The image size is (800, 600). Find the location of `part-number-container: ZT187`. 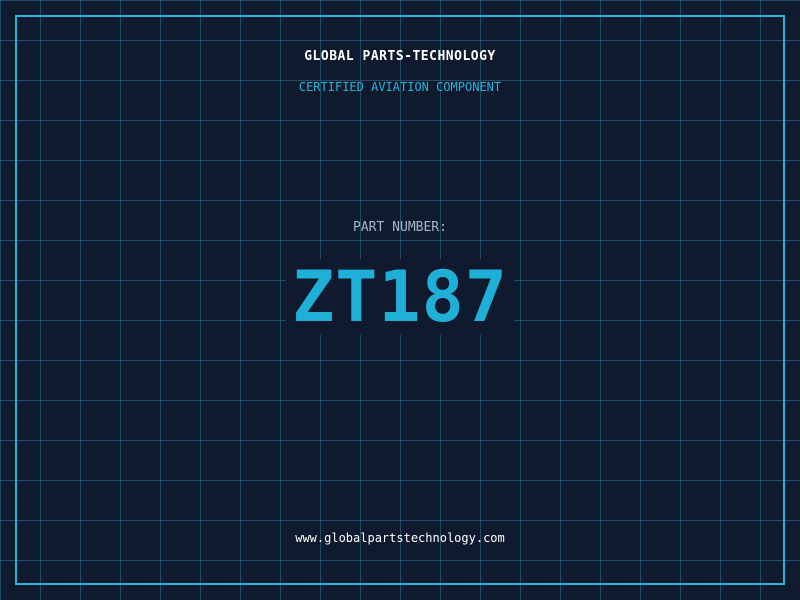

part-number-container: ZT187 is located at coordinates (400, 297).